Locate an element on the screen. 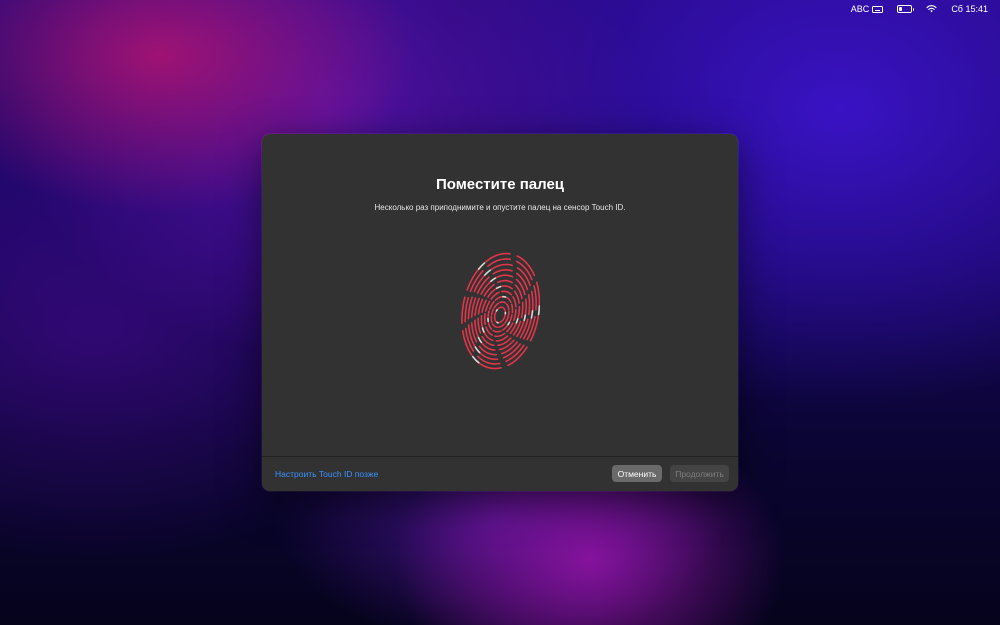 This screenshot has height=625, width=1000. continue-button: Продолжить is located at coordinates (699, 473).